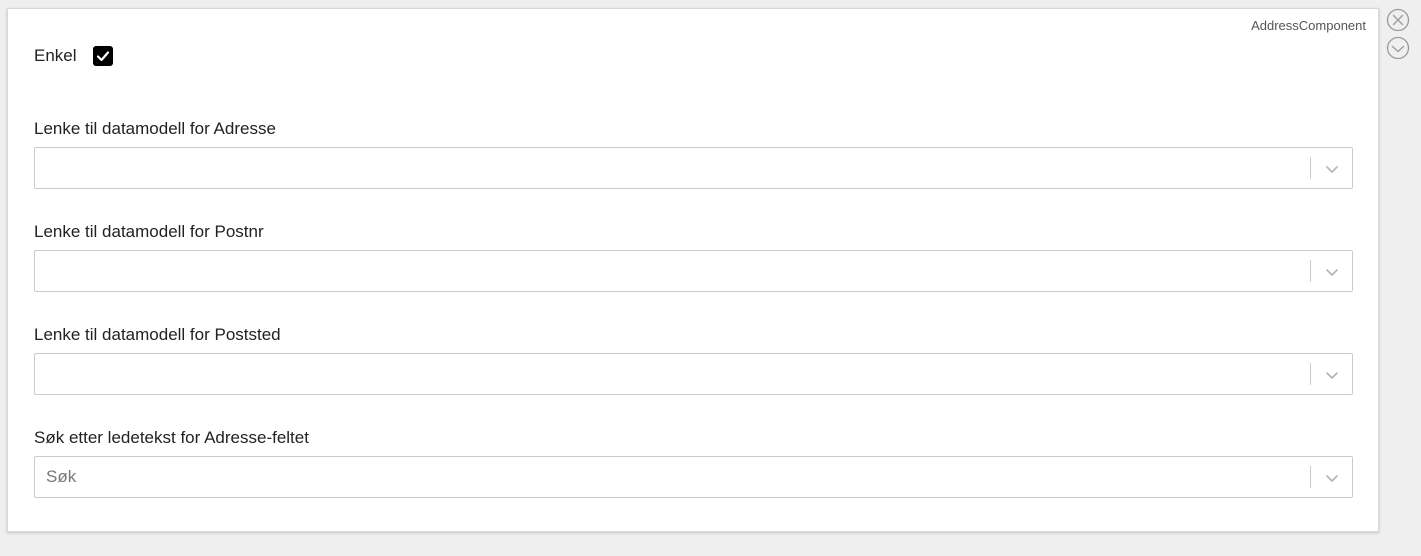 The width and height of the screenshot is (1421, 556). I want to click on component-type-label: AddressComponent, so click(1308, 25).